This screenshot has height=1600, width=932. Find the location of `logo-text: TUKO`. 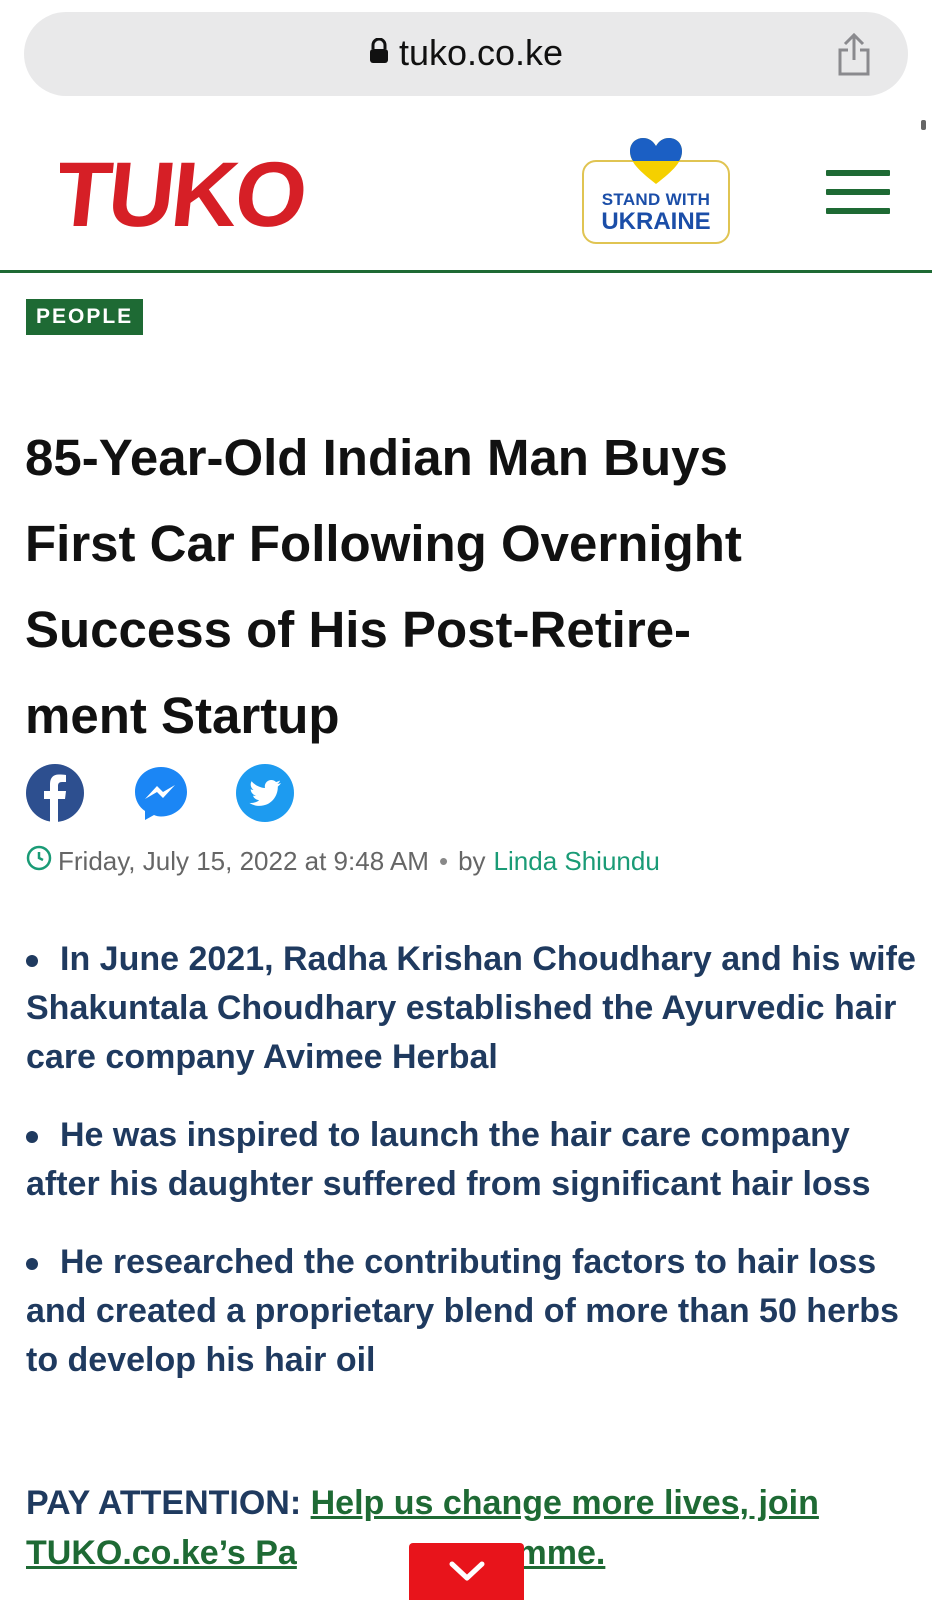

logo-text: TUKO is located at coordinates (184, 193).